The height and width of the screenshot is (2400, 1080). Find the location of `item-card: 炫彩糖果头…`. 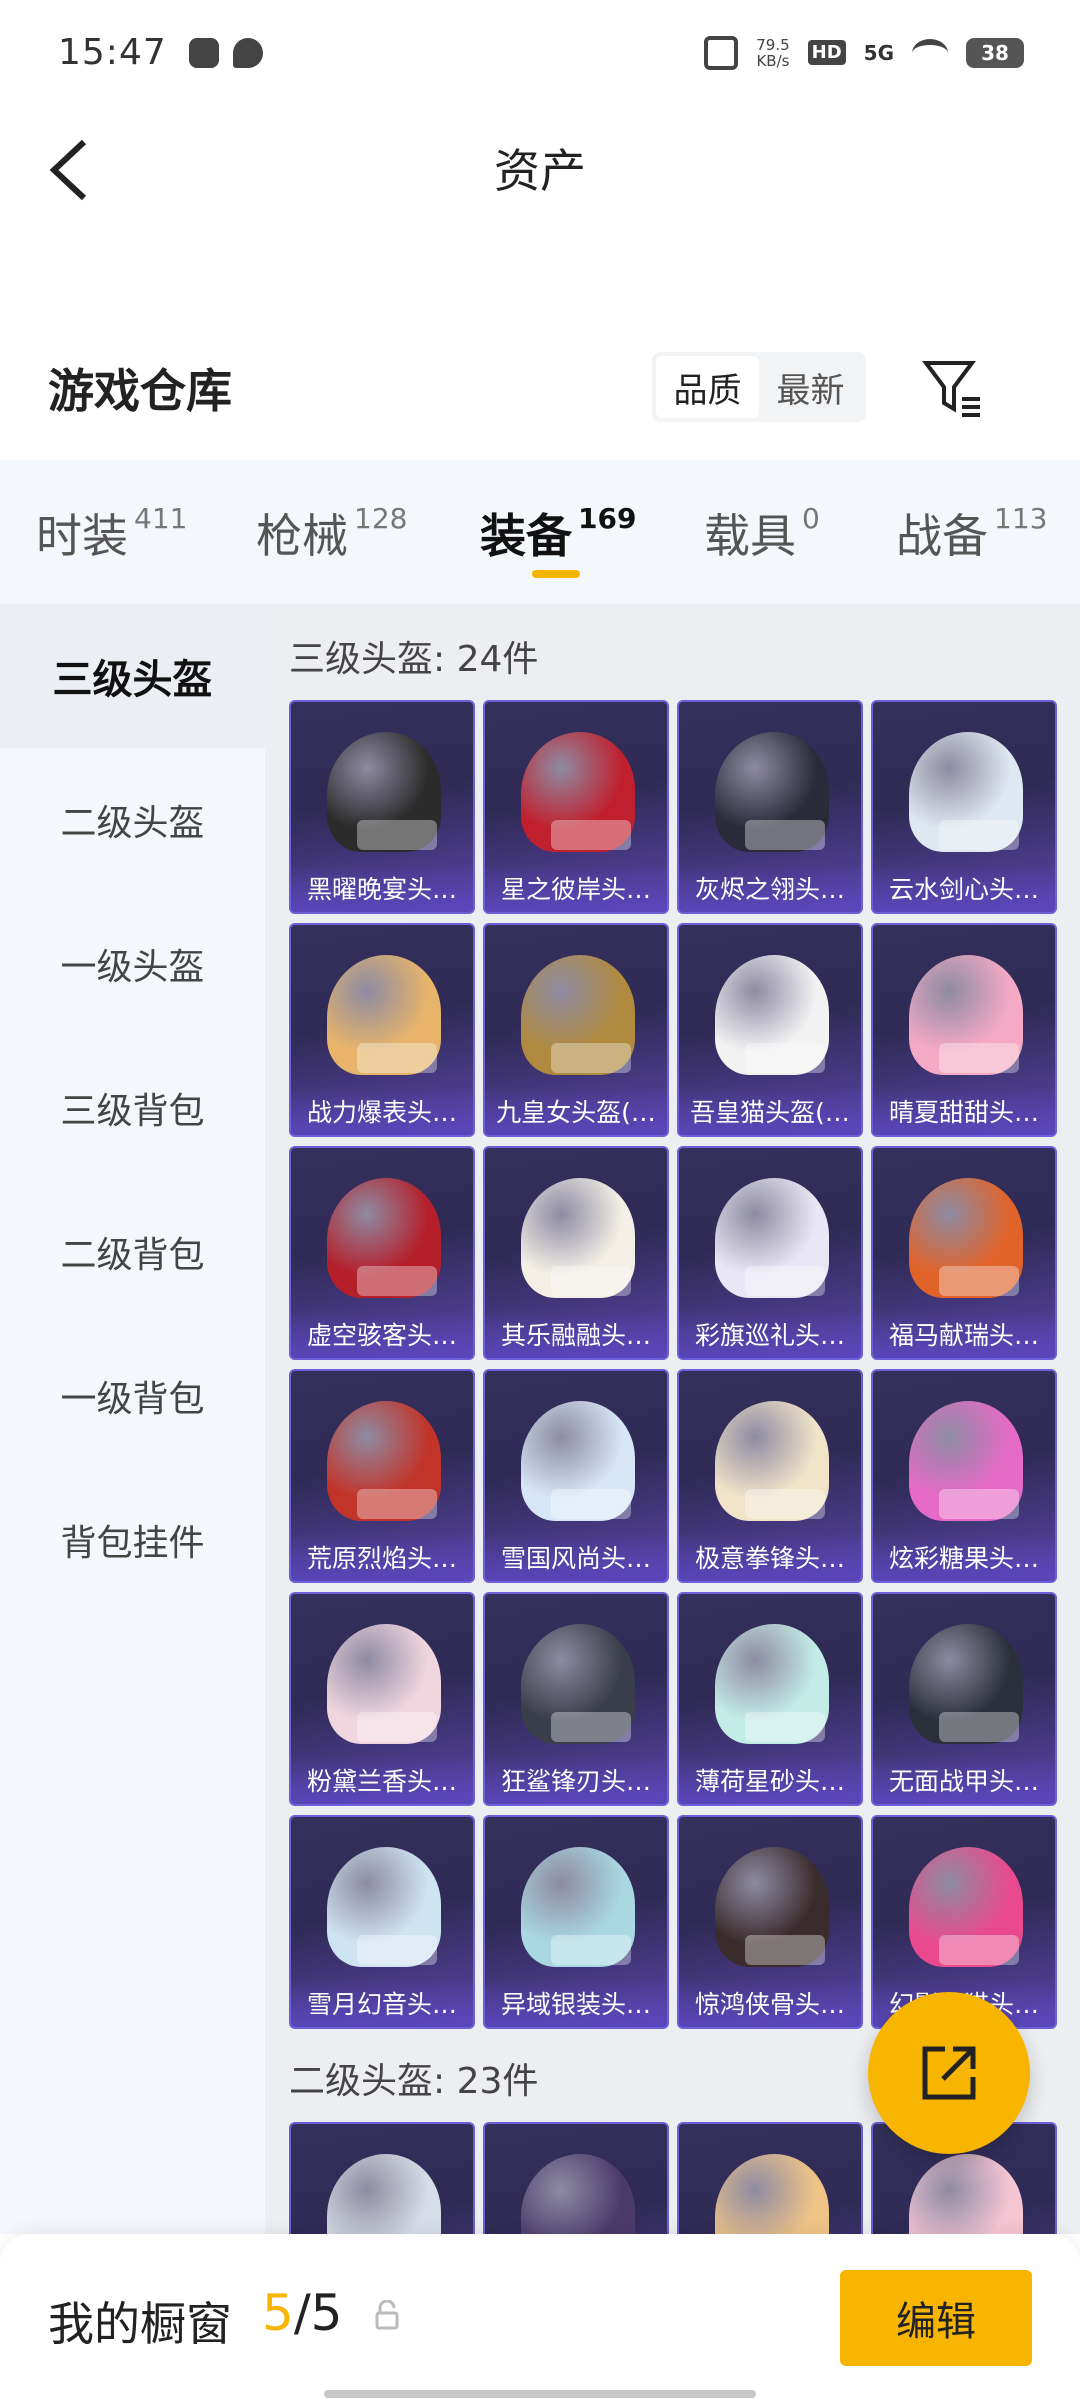

item-card: 炫彩糖果头… is located at coordinates (964, 1476).